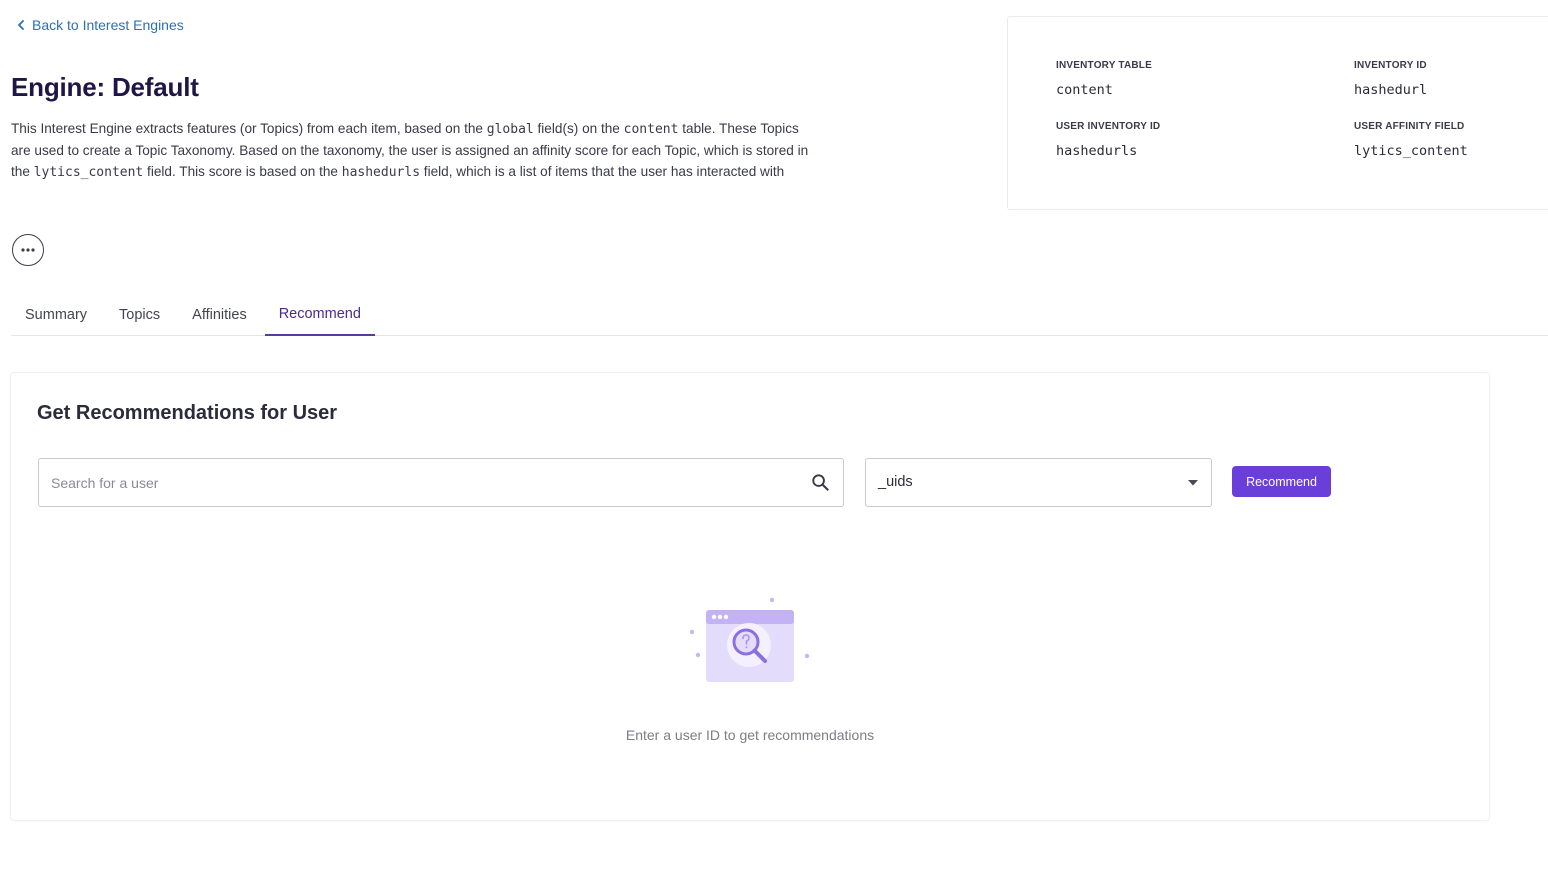  Describe the element at coordinates (578, 128) in the screenshot. I see `description-text: field(s) on the` at that location.